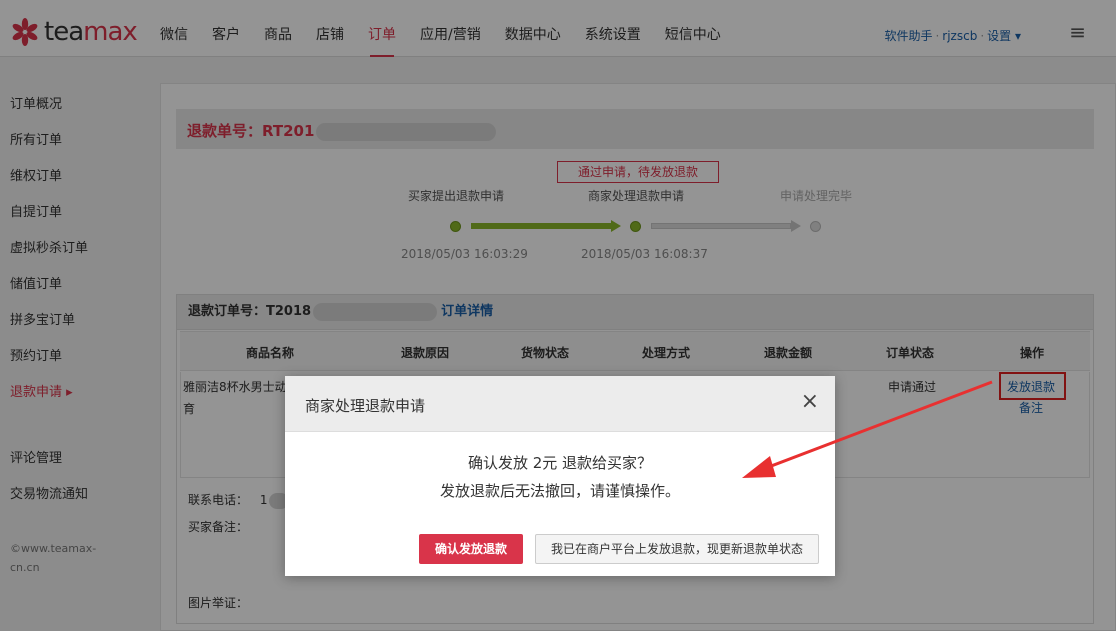 Image resolution: width=1116 pixels, height=631 pixels. What do you see at coordinates (365, 406) in the screenshot?
I see `dialog-title: 商家处理退款申请` at bounding box center [365, 406].